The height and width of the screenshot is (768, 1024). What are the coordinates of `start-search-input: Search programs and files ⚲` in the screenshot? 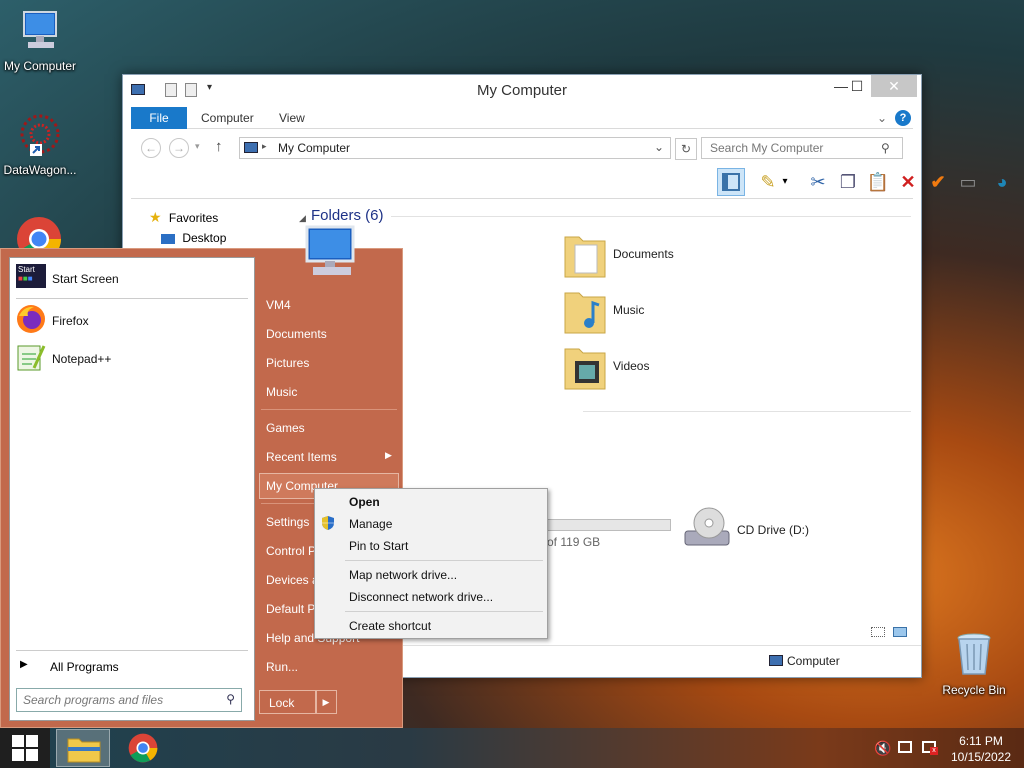 It's located at (129, 700).